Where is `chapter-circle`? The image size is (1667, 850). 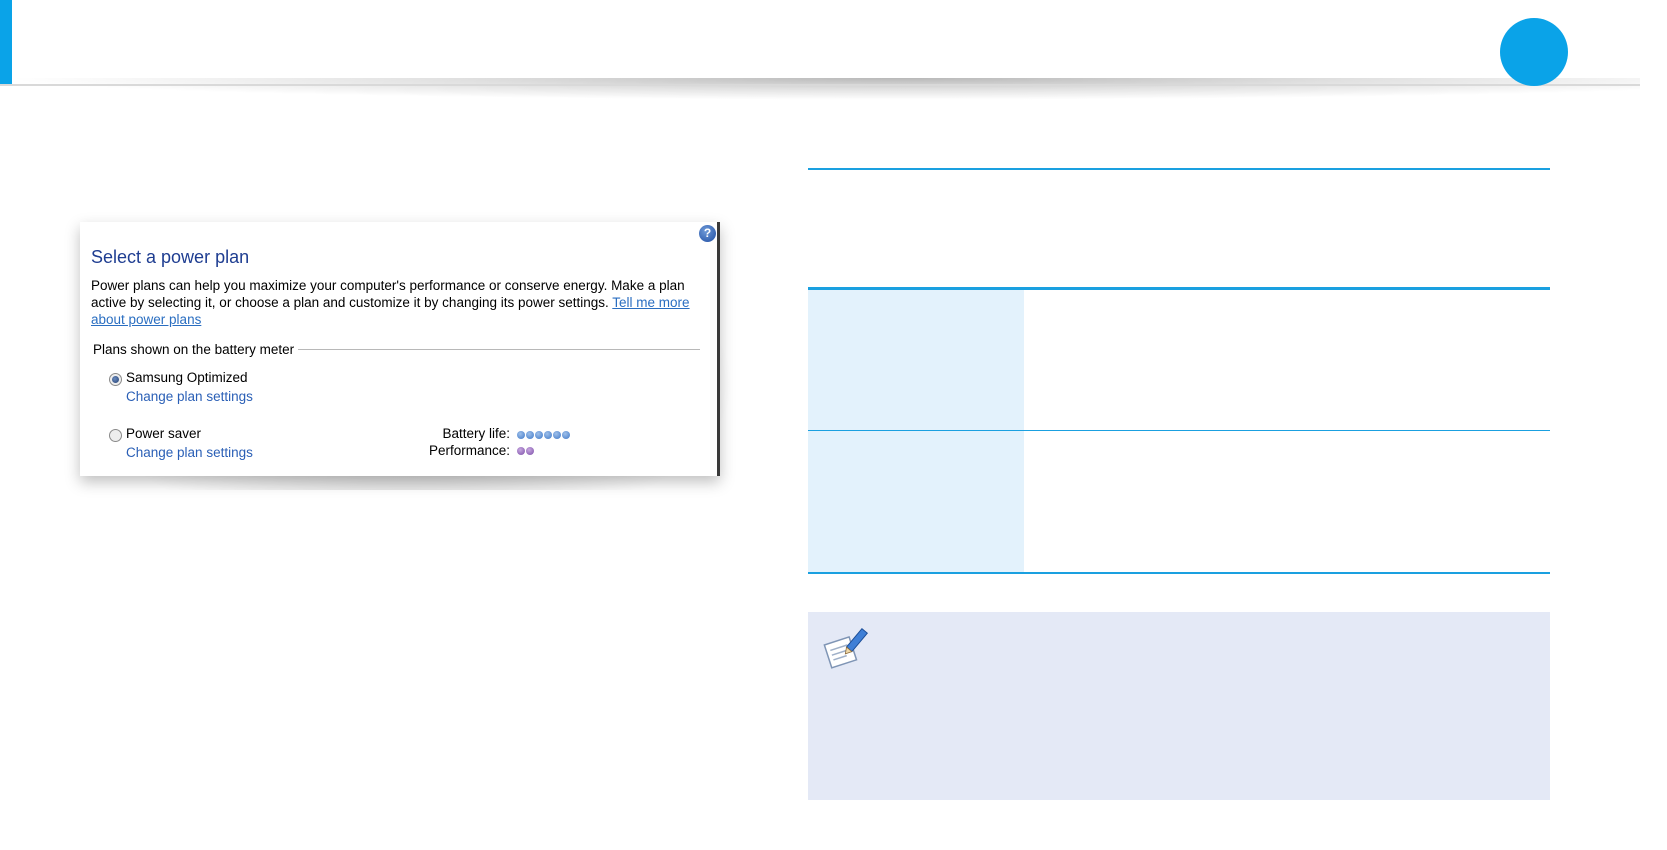 chapter-circle is located at coordinates (1534, 52).